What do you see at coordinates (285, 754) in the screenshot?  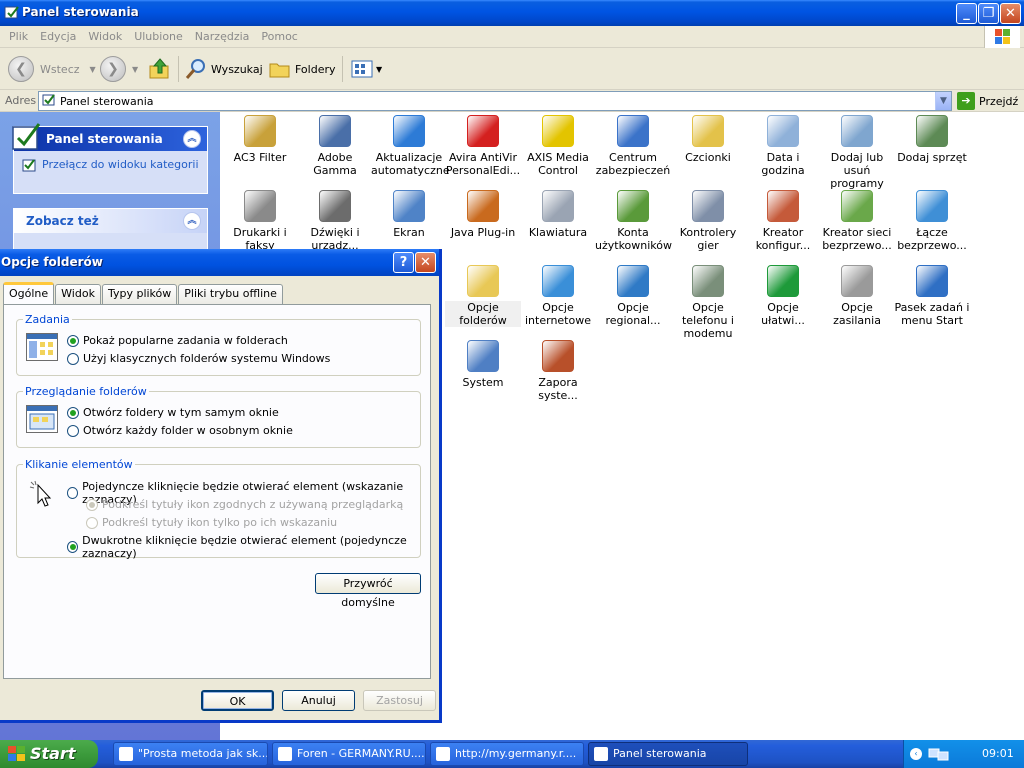 I see `browser-icon` at bounding box center [285, 754].